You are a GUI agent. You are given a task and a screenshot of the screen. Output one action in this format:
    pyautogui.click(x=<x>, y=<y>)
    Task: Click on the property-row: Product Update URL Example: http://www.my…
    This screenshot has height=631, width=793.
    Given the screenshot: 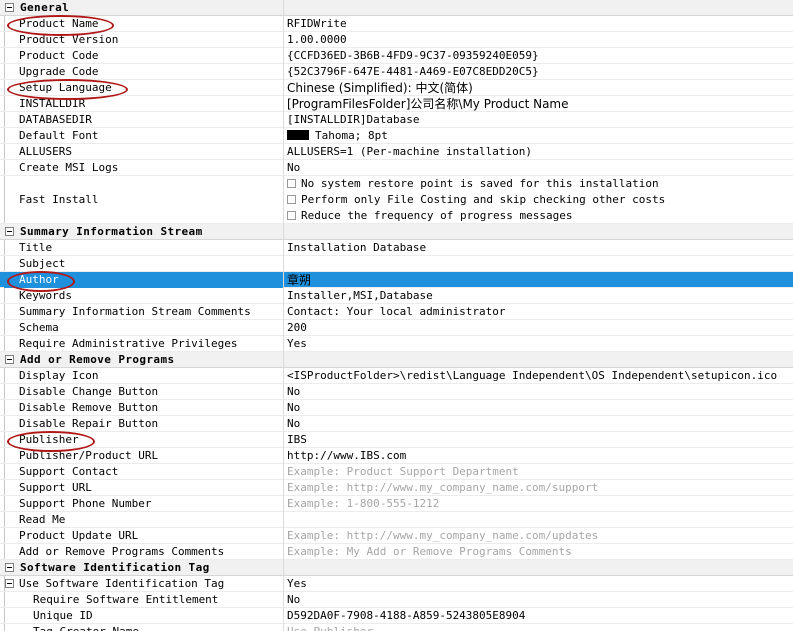 What is the action you would take?
    pyautogui.click(x=396, y=536)
    